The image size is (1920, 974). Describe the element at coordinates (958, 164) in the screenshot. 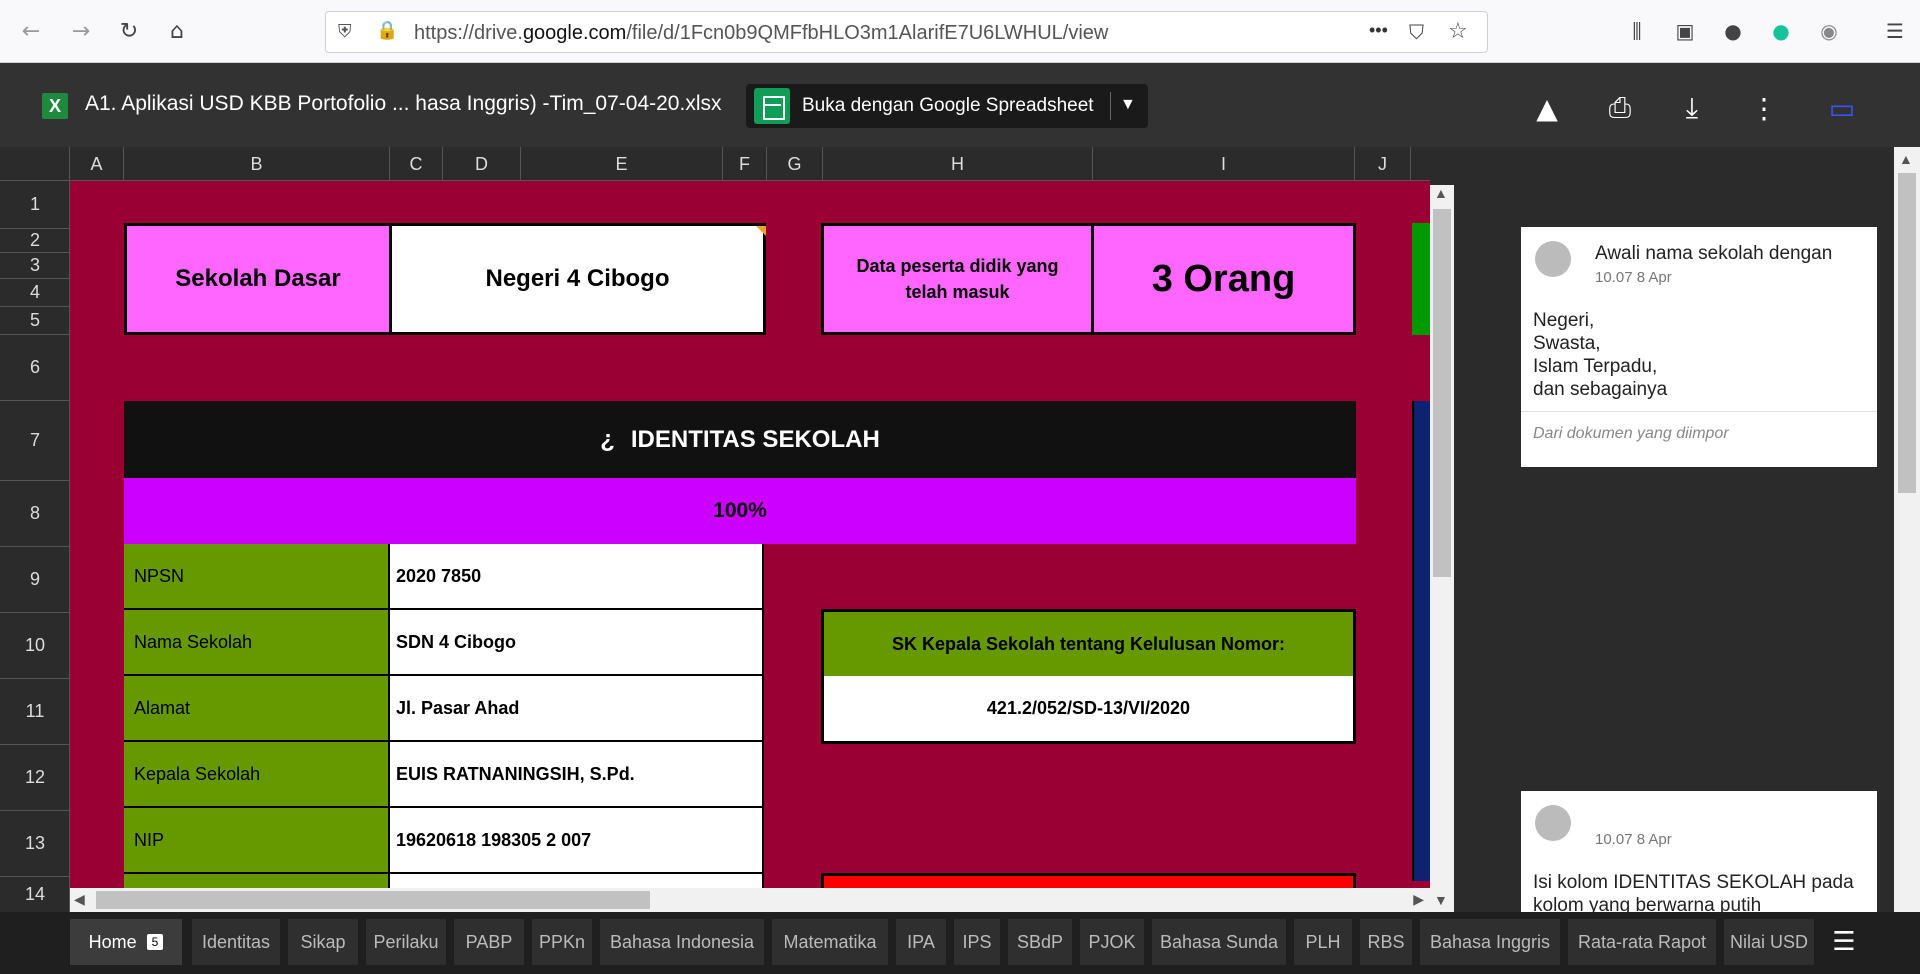

I see `column-header-h: H` at that location.